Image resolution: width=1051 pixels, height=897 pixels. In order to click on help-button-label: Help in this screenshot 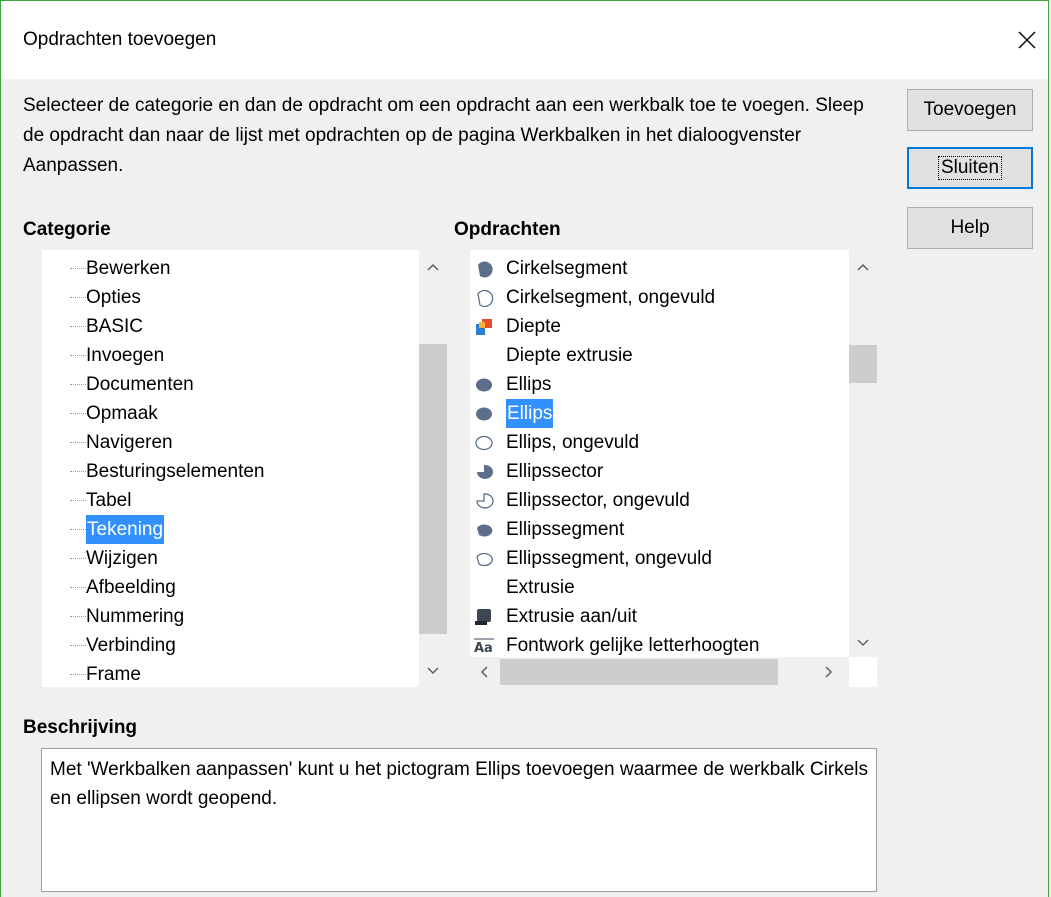, I will do `click(970, 227)`.